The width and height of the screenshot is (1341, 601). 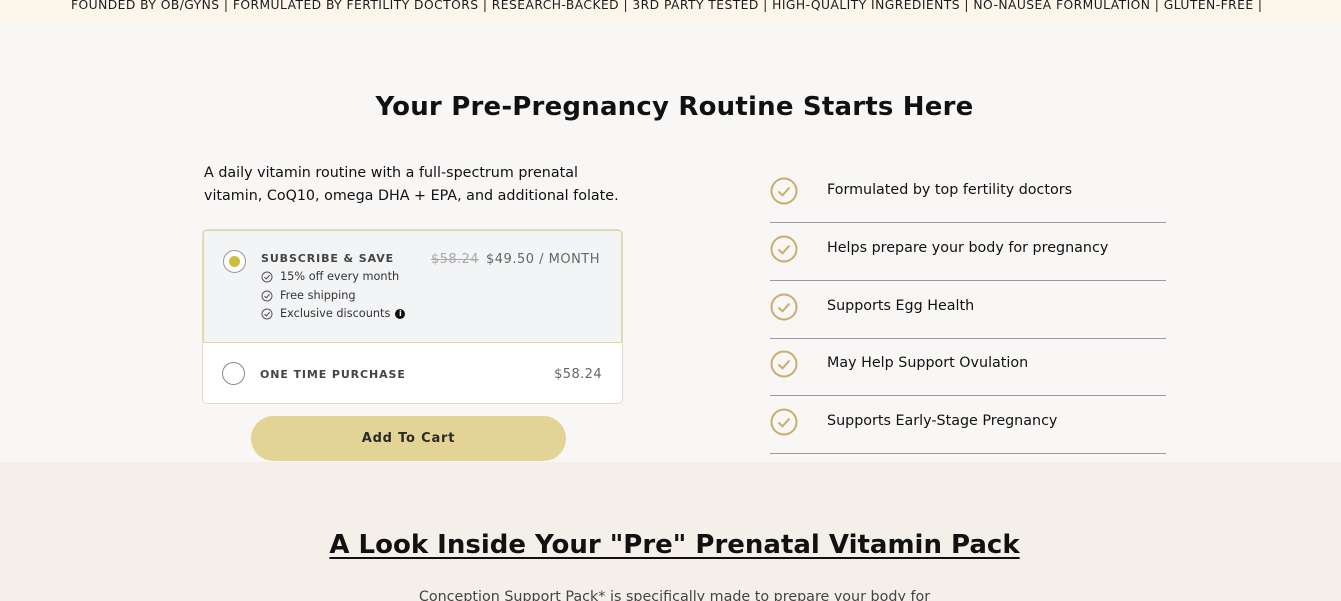 I want to click on info-icon: i, so click(x=400, y=313).